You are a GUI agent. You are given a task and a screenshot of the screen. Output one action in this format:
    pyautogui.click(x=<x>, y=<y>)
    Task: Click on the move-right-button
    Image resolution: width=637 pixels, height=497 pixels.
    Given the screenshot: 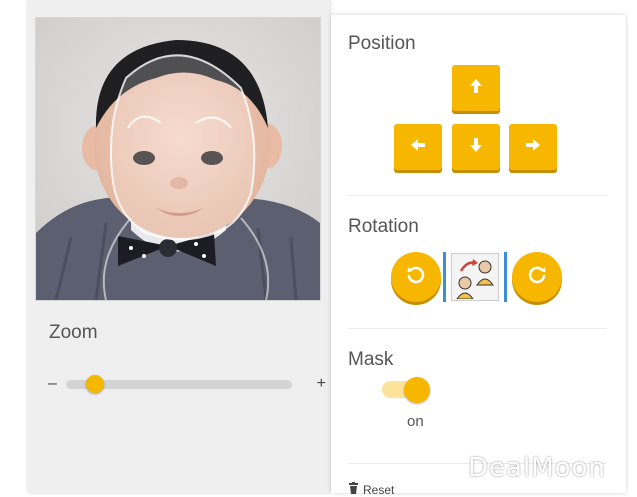 What is the action you would take?
    pyautogui.click(x=533, y=147)
    